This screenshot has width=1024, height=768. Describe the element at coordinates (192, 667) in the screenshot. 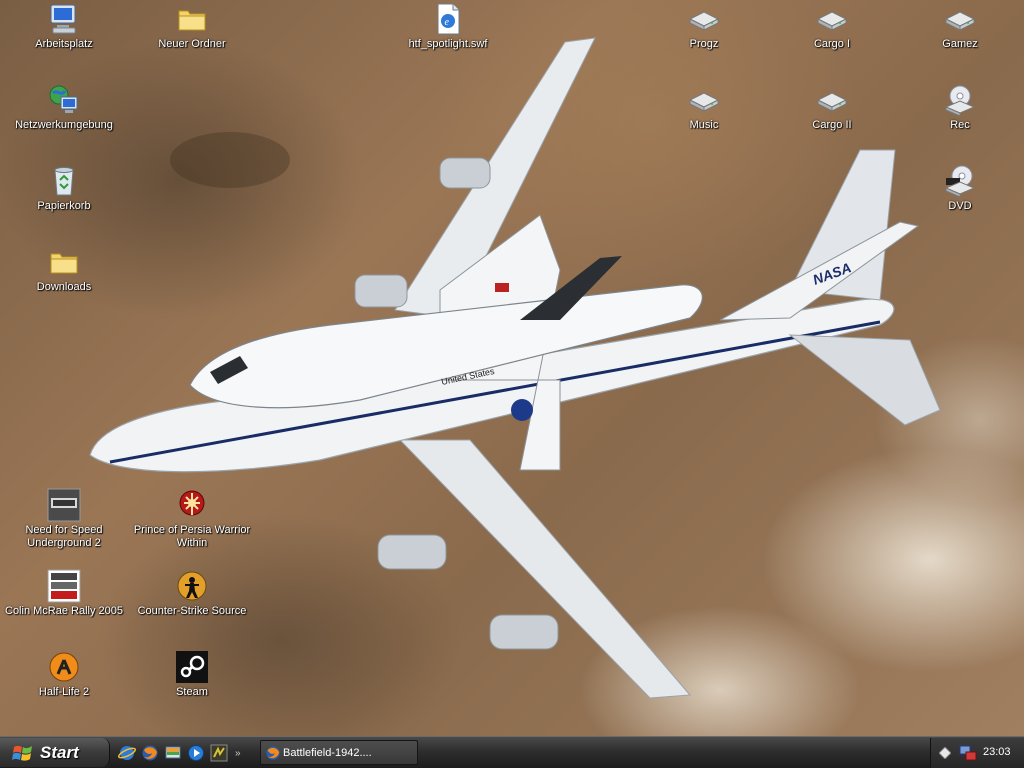

I see `steam-icon` at that location.